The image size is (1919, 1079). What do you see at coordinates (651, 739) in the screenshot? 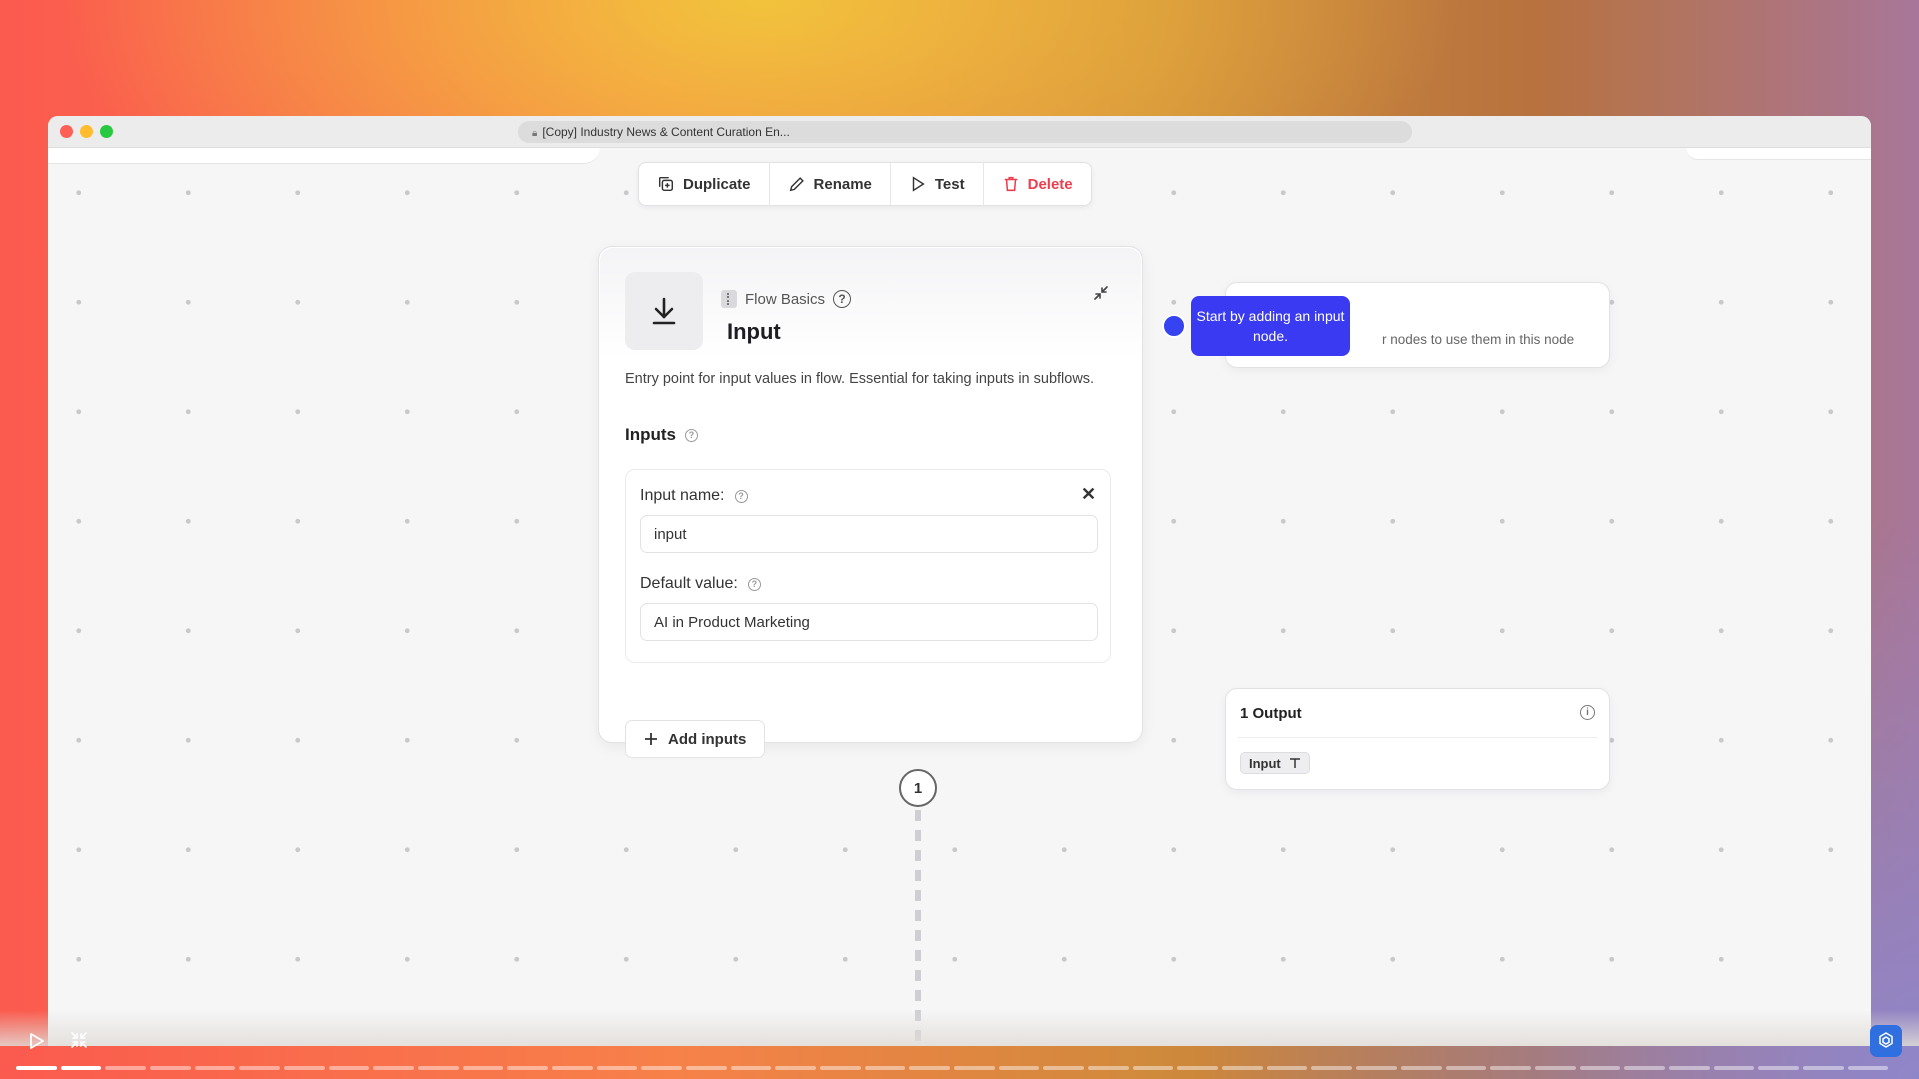
I see `plus-icon` at bounding box center [651, 739].